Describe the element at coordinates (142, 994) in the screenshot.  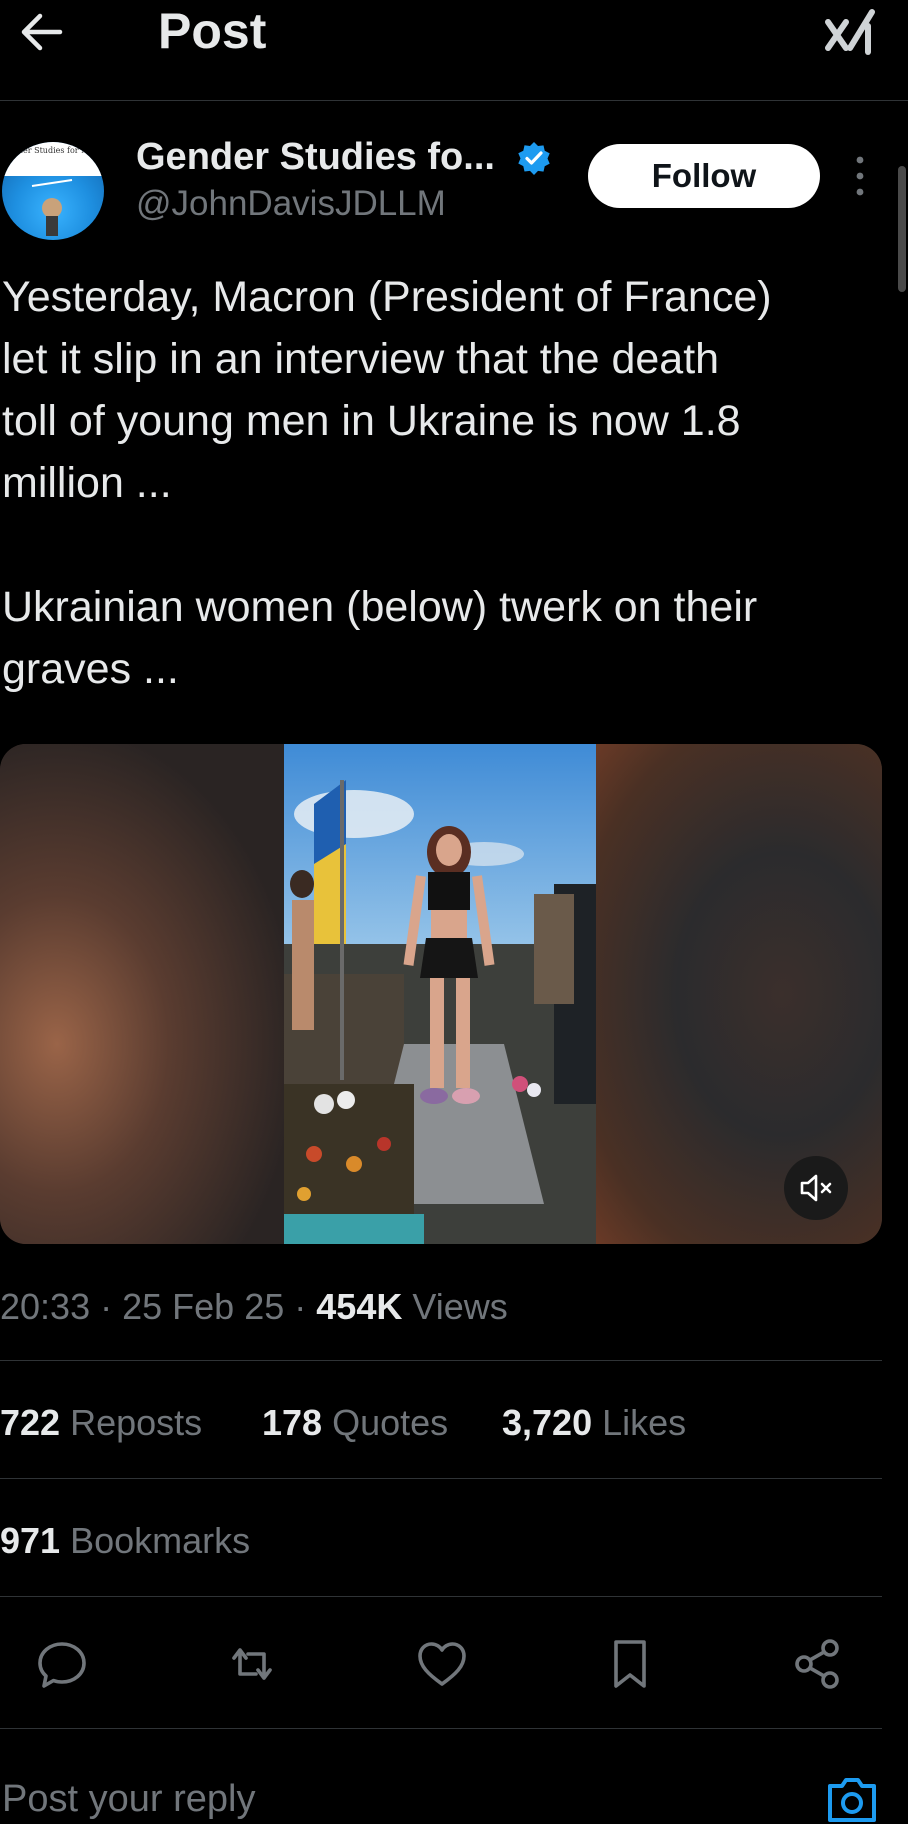
I see `video-blur-left` at that location.